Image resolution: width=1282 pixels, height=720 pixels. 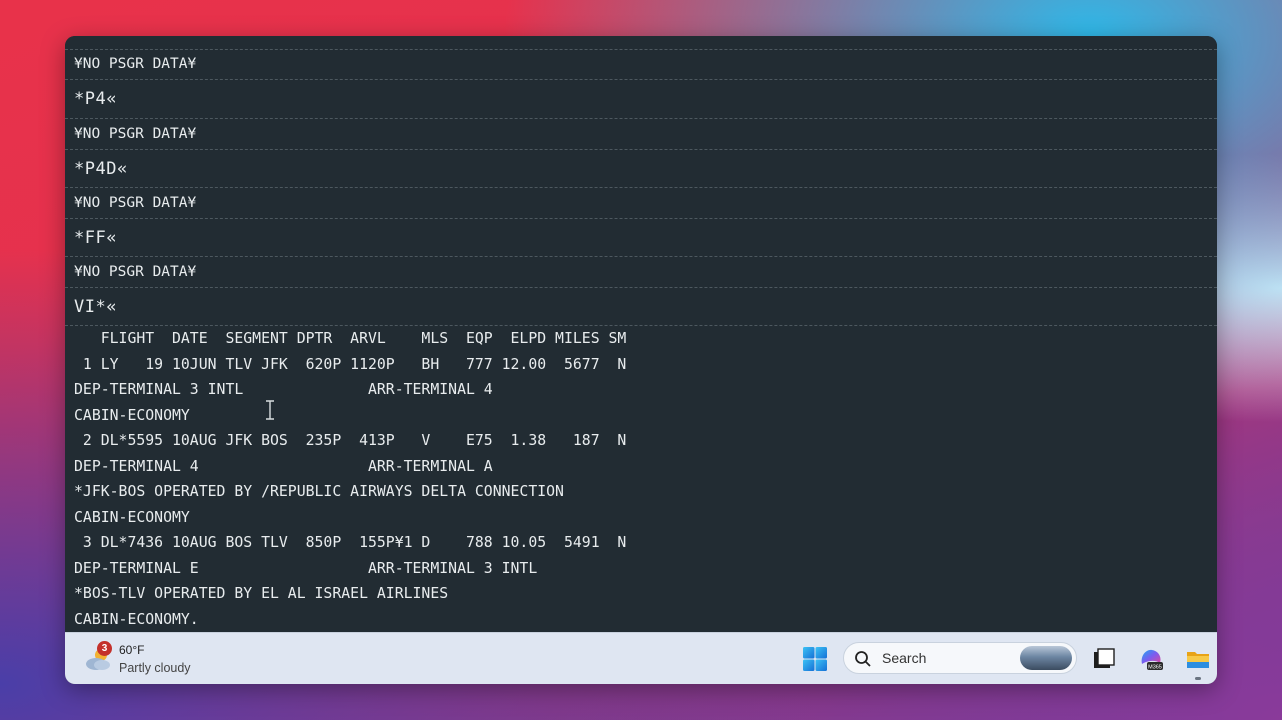 I want to click on command-line: VI*«, so click(x=641, y=307).